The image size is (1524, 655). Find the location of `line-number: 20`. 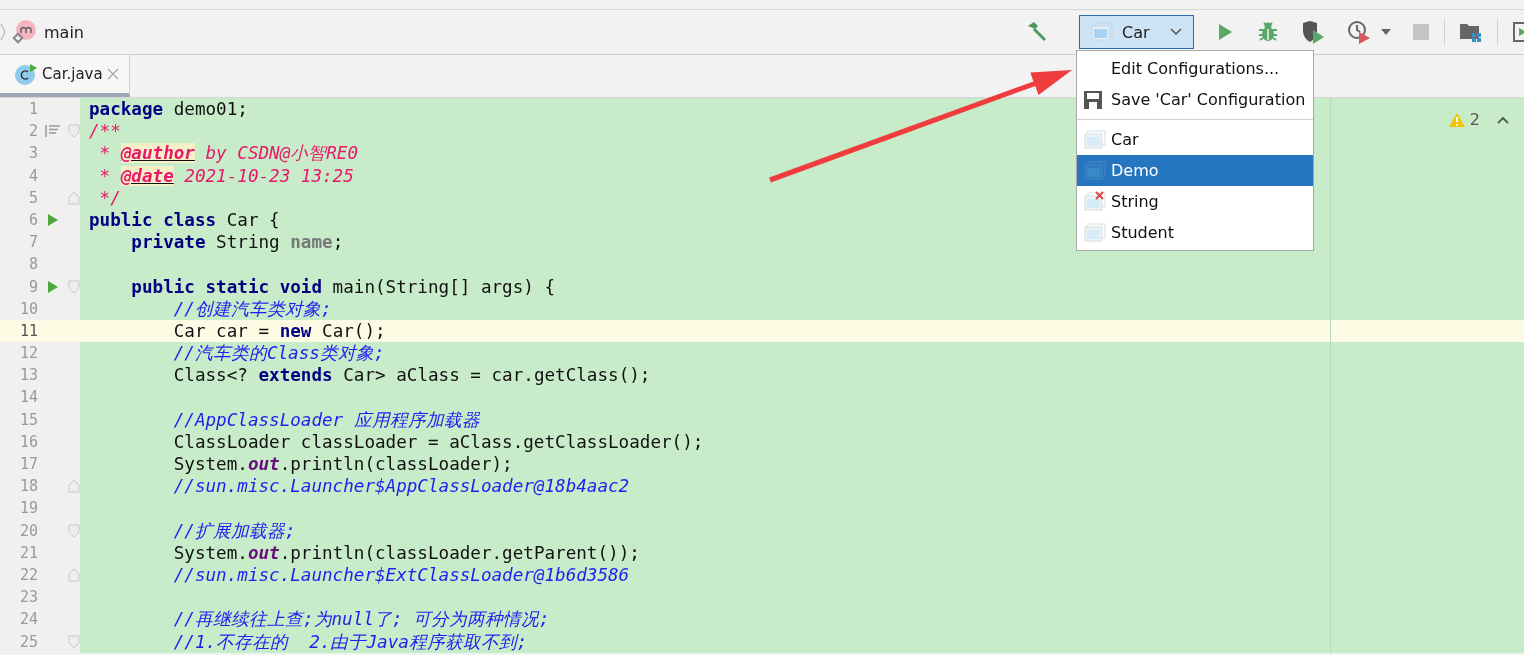

line-number: 20 is located at coordinates (28, 530).